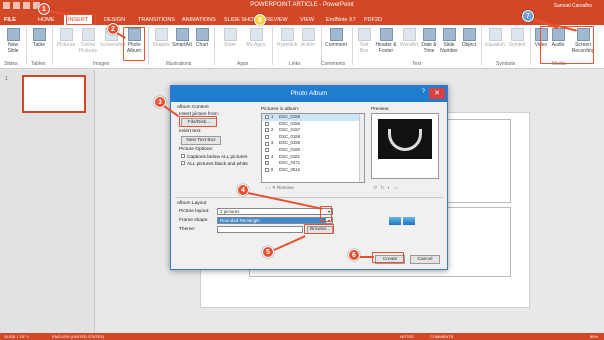 Image resolution: width=604 pixels, height=340 pixels. What do you see at coordinates (270, 187) in the screenshot?
I see `move-down-icon: ↓` at bounding box center [270, 187].